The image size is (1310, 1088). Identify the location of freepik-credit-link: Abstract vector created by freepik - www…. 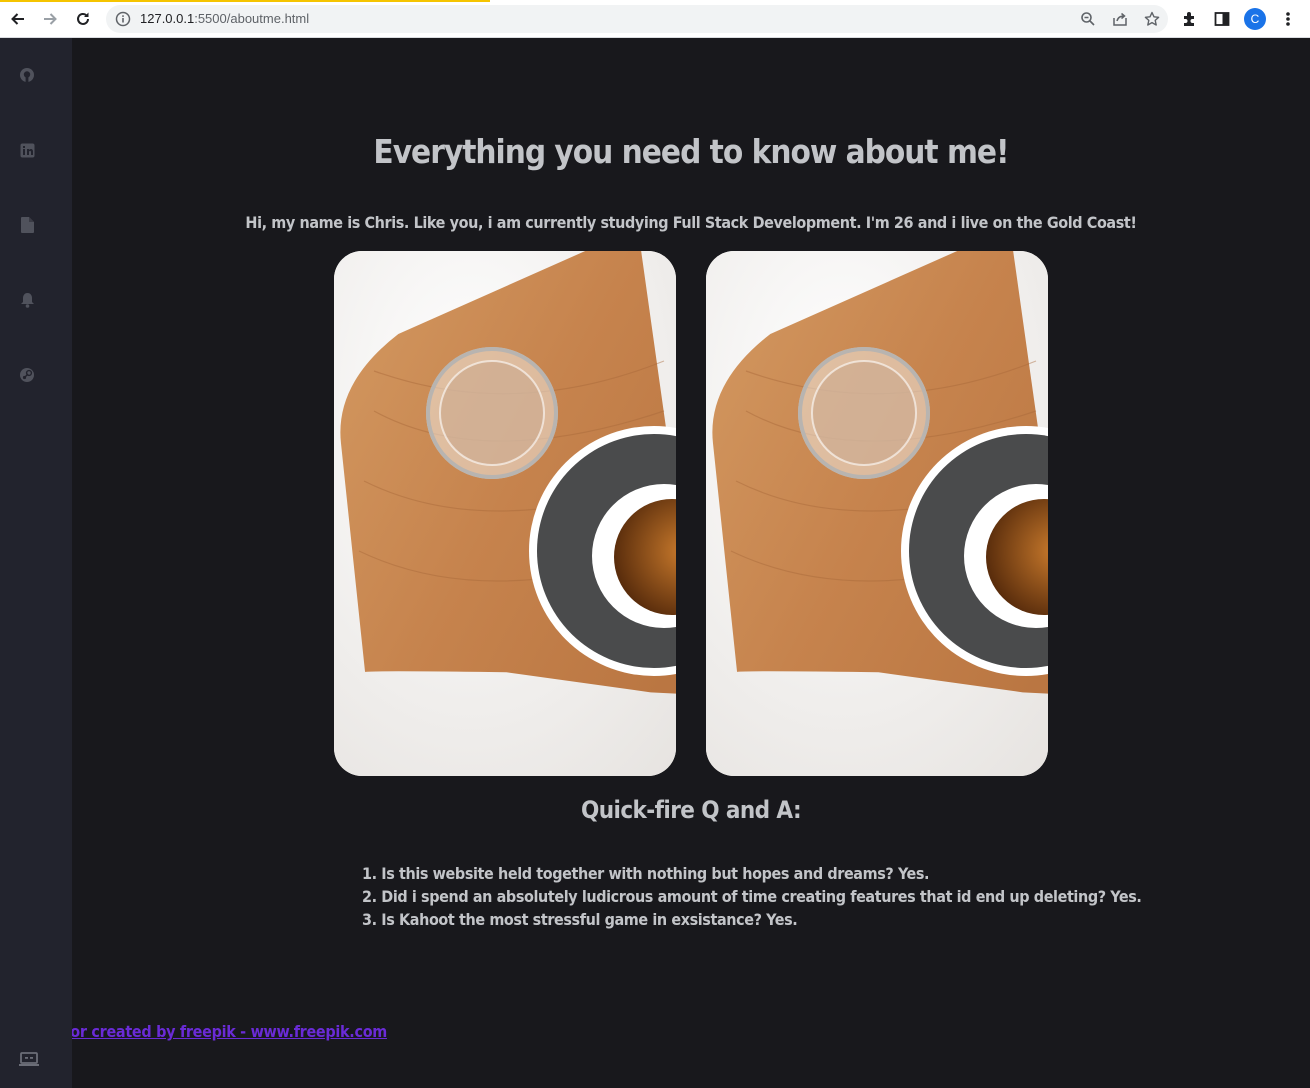
(229, 1031).